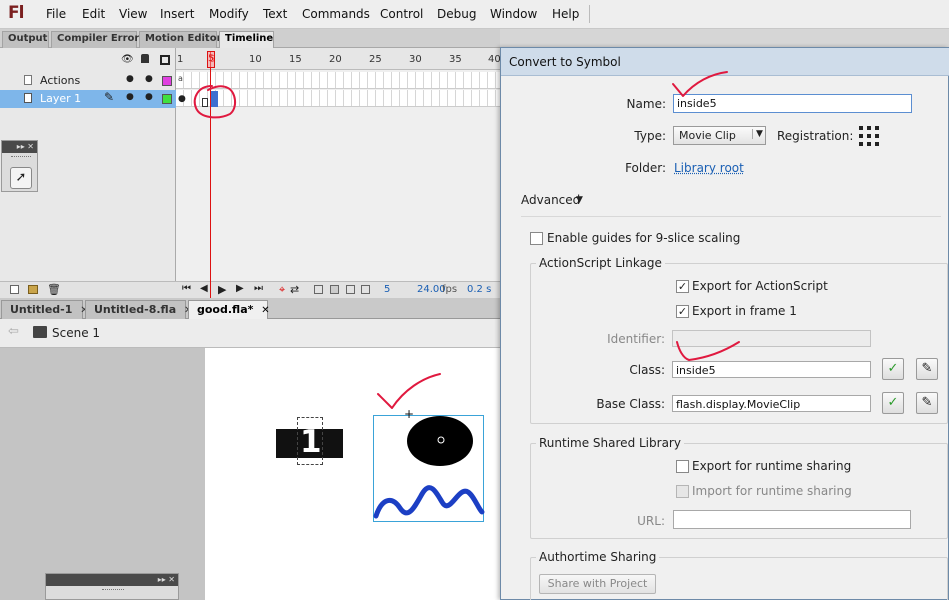 The image size is (949, 600). Describe the element at coordinates (893, 403) in the screenshot. I see `validate-base-class-check-icon: ✓` at that location.